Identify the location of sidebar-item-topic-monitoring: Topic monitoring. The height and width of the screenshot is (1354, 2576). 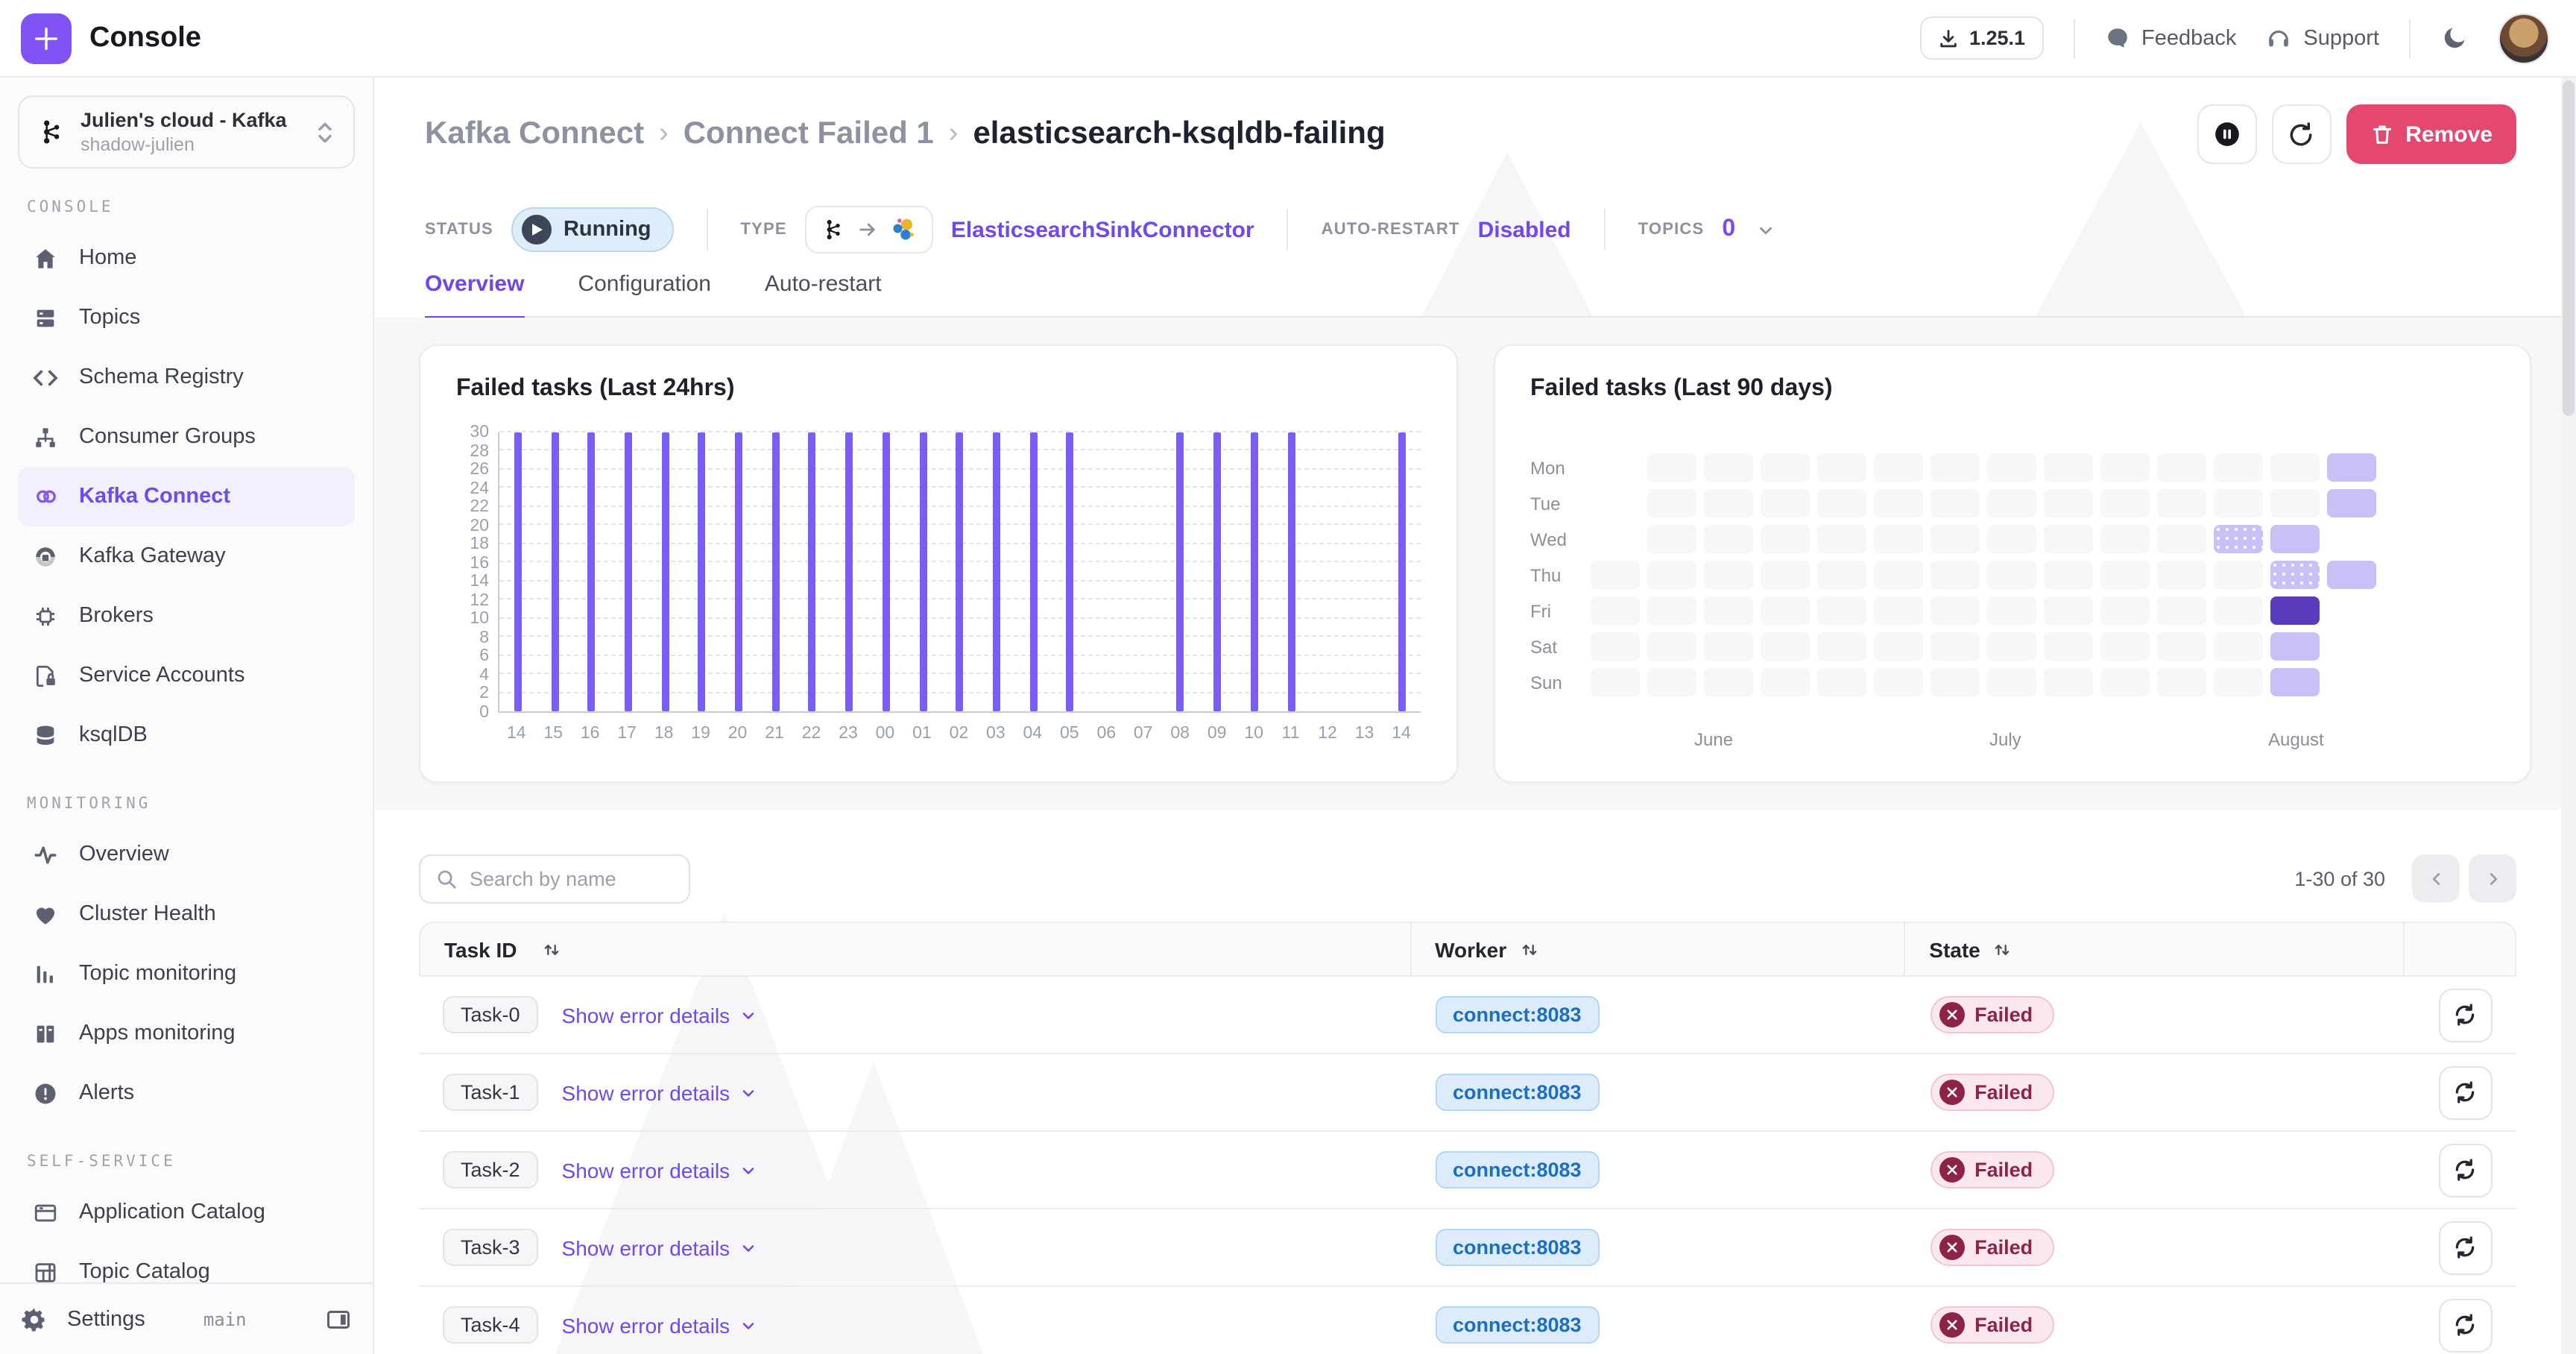
(187, 974).